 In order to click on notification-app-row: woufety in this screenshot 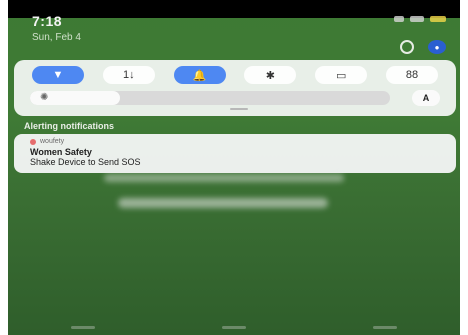, I will do `click(47, 141)`.